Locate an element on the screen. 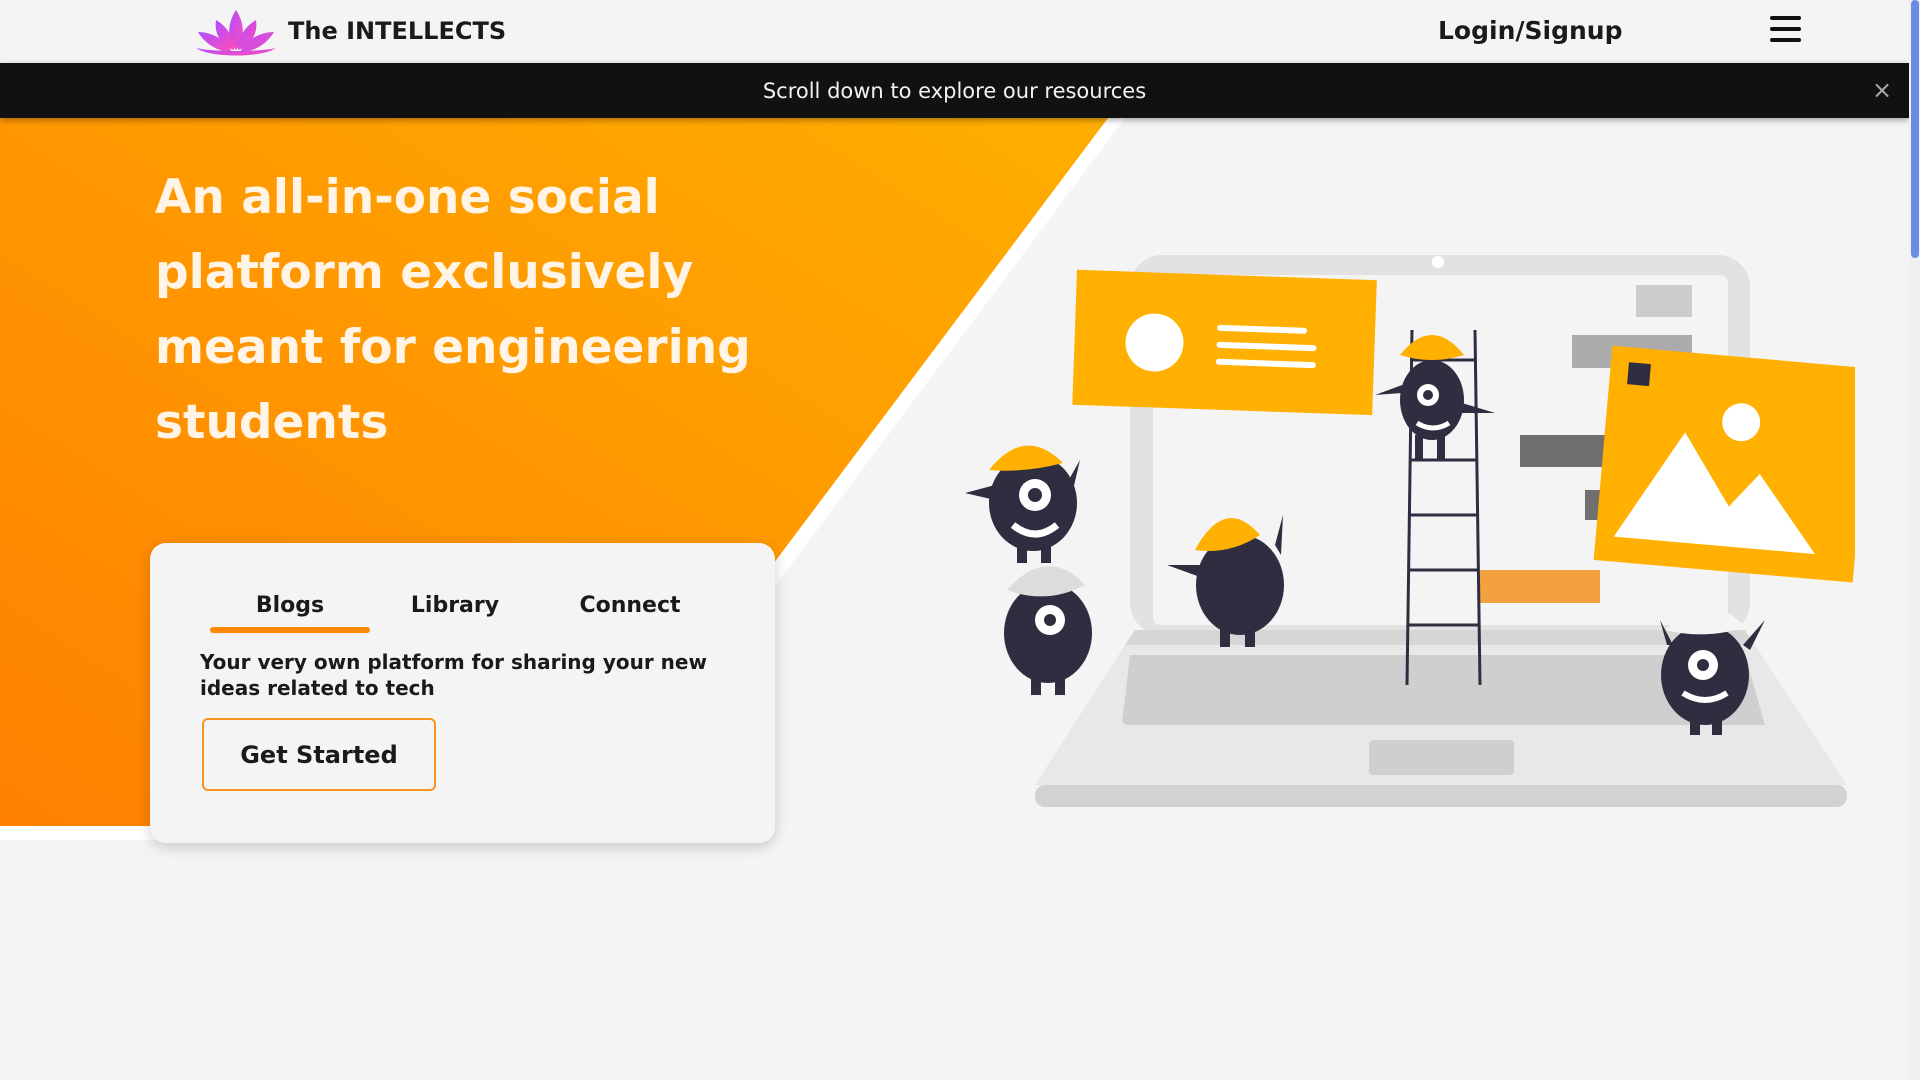 The height and width of the screenshot is (1080, 1920). brand: The INTELLECTS is located at coordinates (348, 31).